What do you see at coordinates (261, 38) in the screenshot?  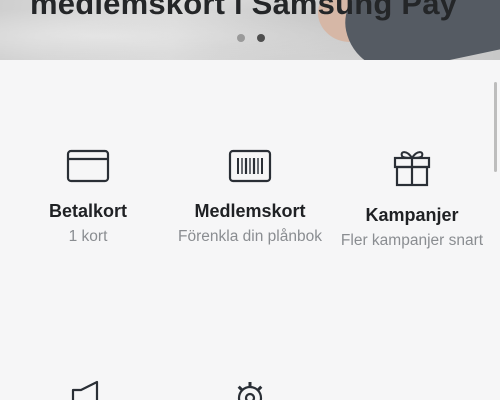 I see `carousel-dot-2-active` at bounding box center [261, 38].